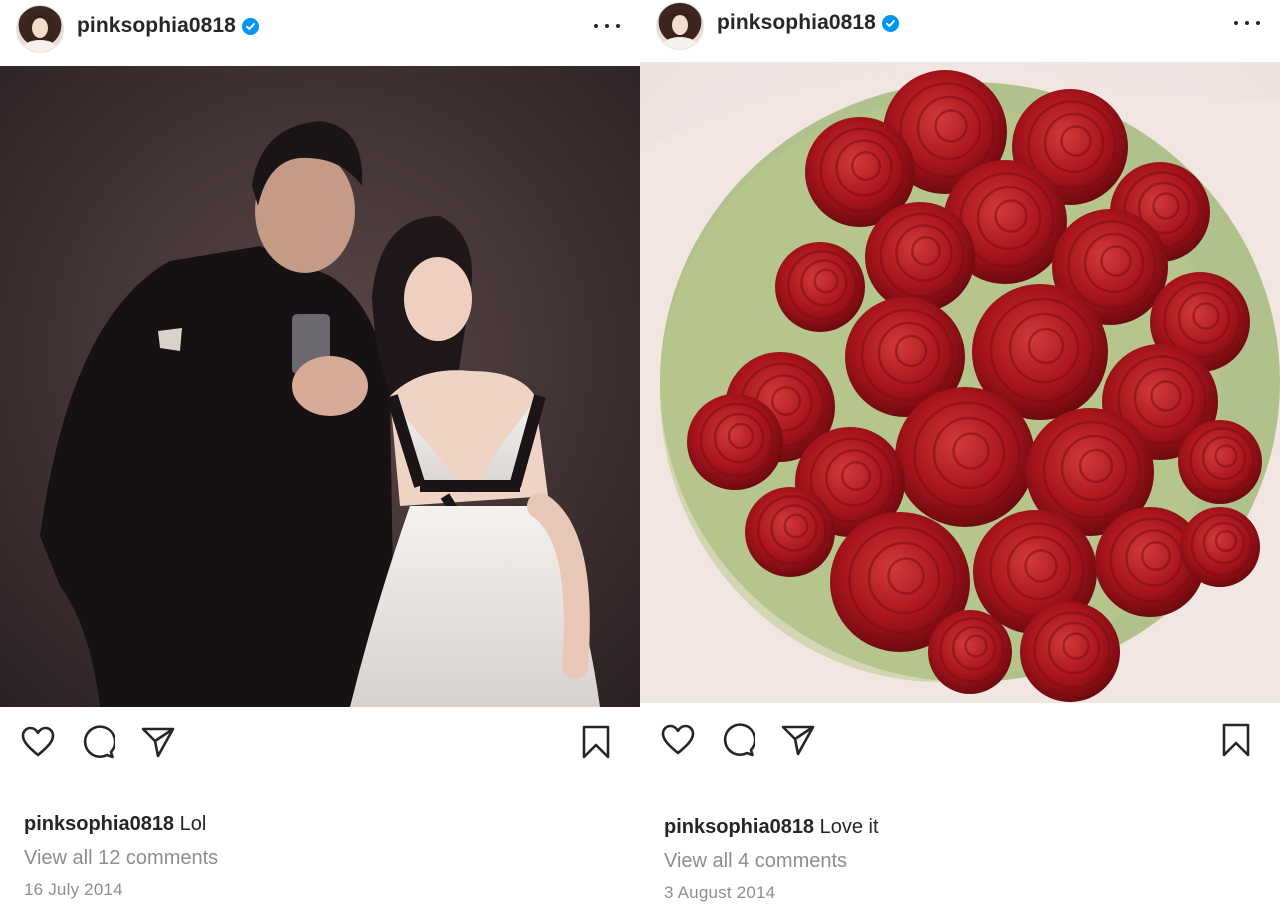  Describe the element at coordinates (720, 892) in the screenshot. I see `post-date: 3 August 2014` at that location.